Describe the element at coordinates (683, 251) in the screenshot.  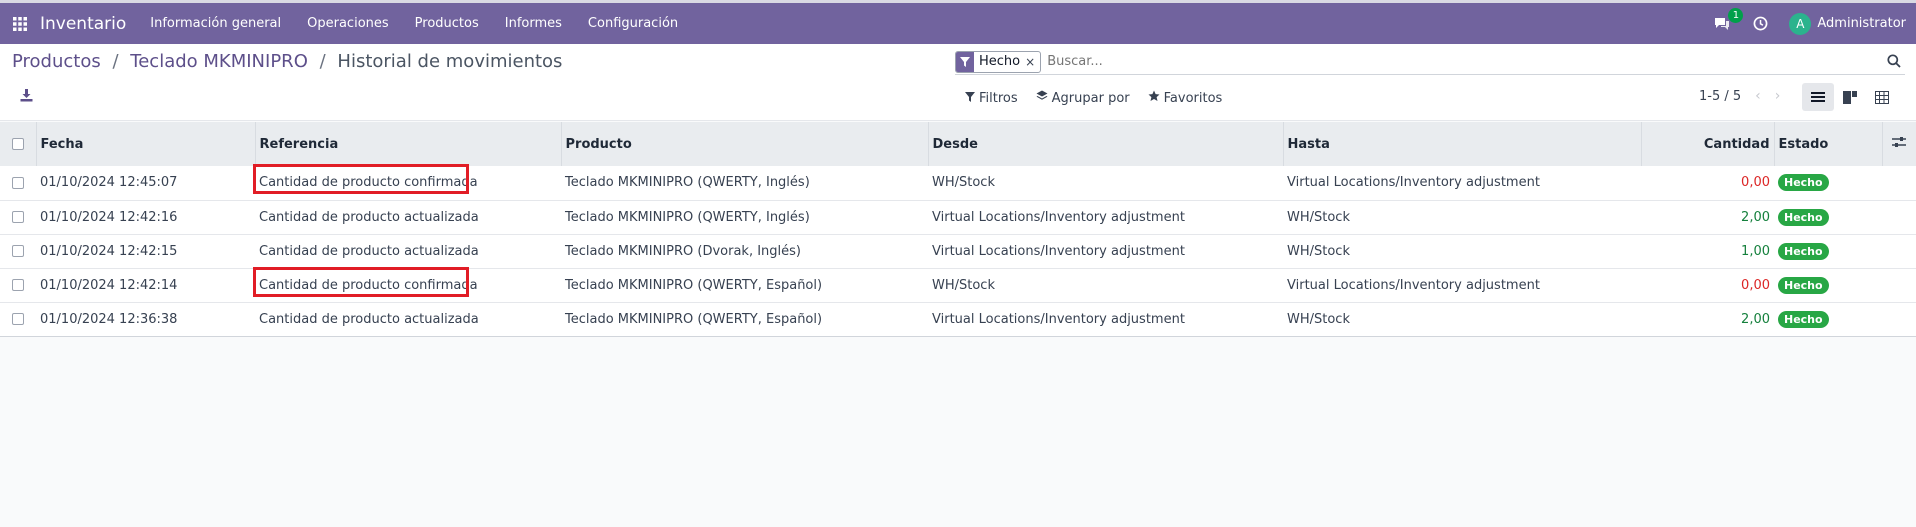
I see `cell-producto: Teclado MKMINIPRO (Dvorak, Inglés)` at that location.